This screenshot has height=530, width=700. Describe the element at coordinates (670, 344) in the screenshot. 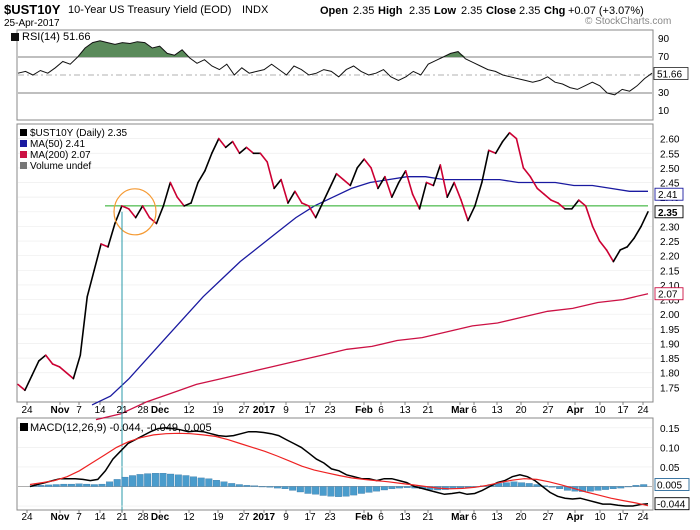

I see `price-tick-label: 1.90` at that location.